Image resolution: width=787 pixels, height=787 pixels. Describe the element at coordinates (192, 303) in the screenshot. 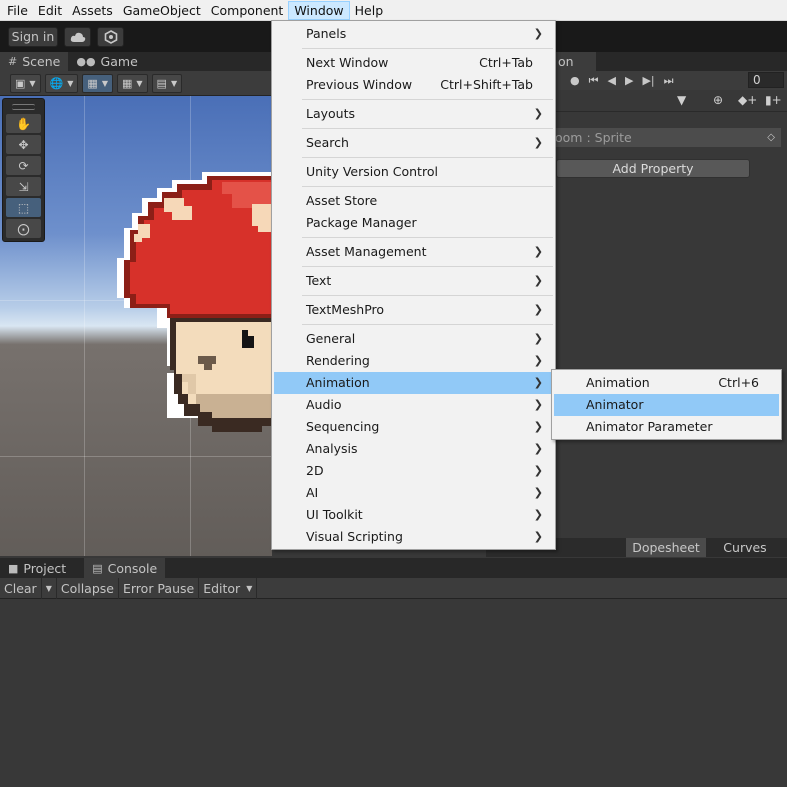

I see `mushroom-sprite` at that location.